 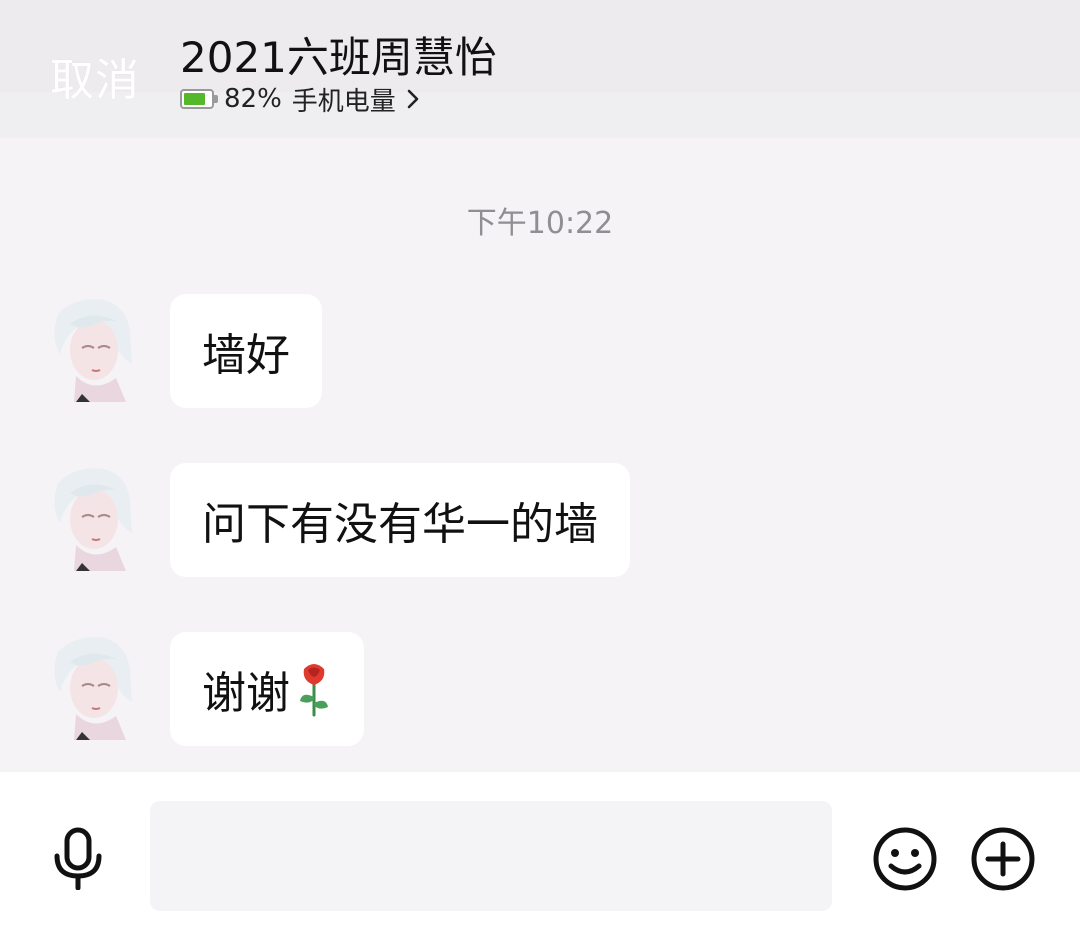 I want to click on chat-header: 取消 2021六班周慧怡 82% 手机电量, so click(x=540, y=69).